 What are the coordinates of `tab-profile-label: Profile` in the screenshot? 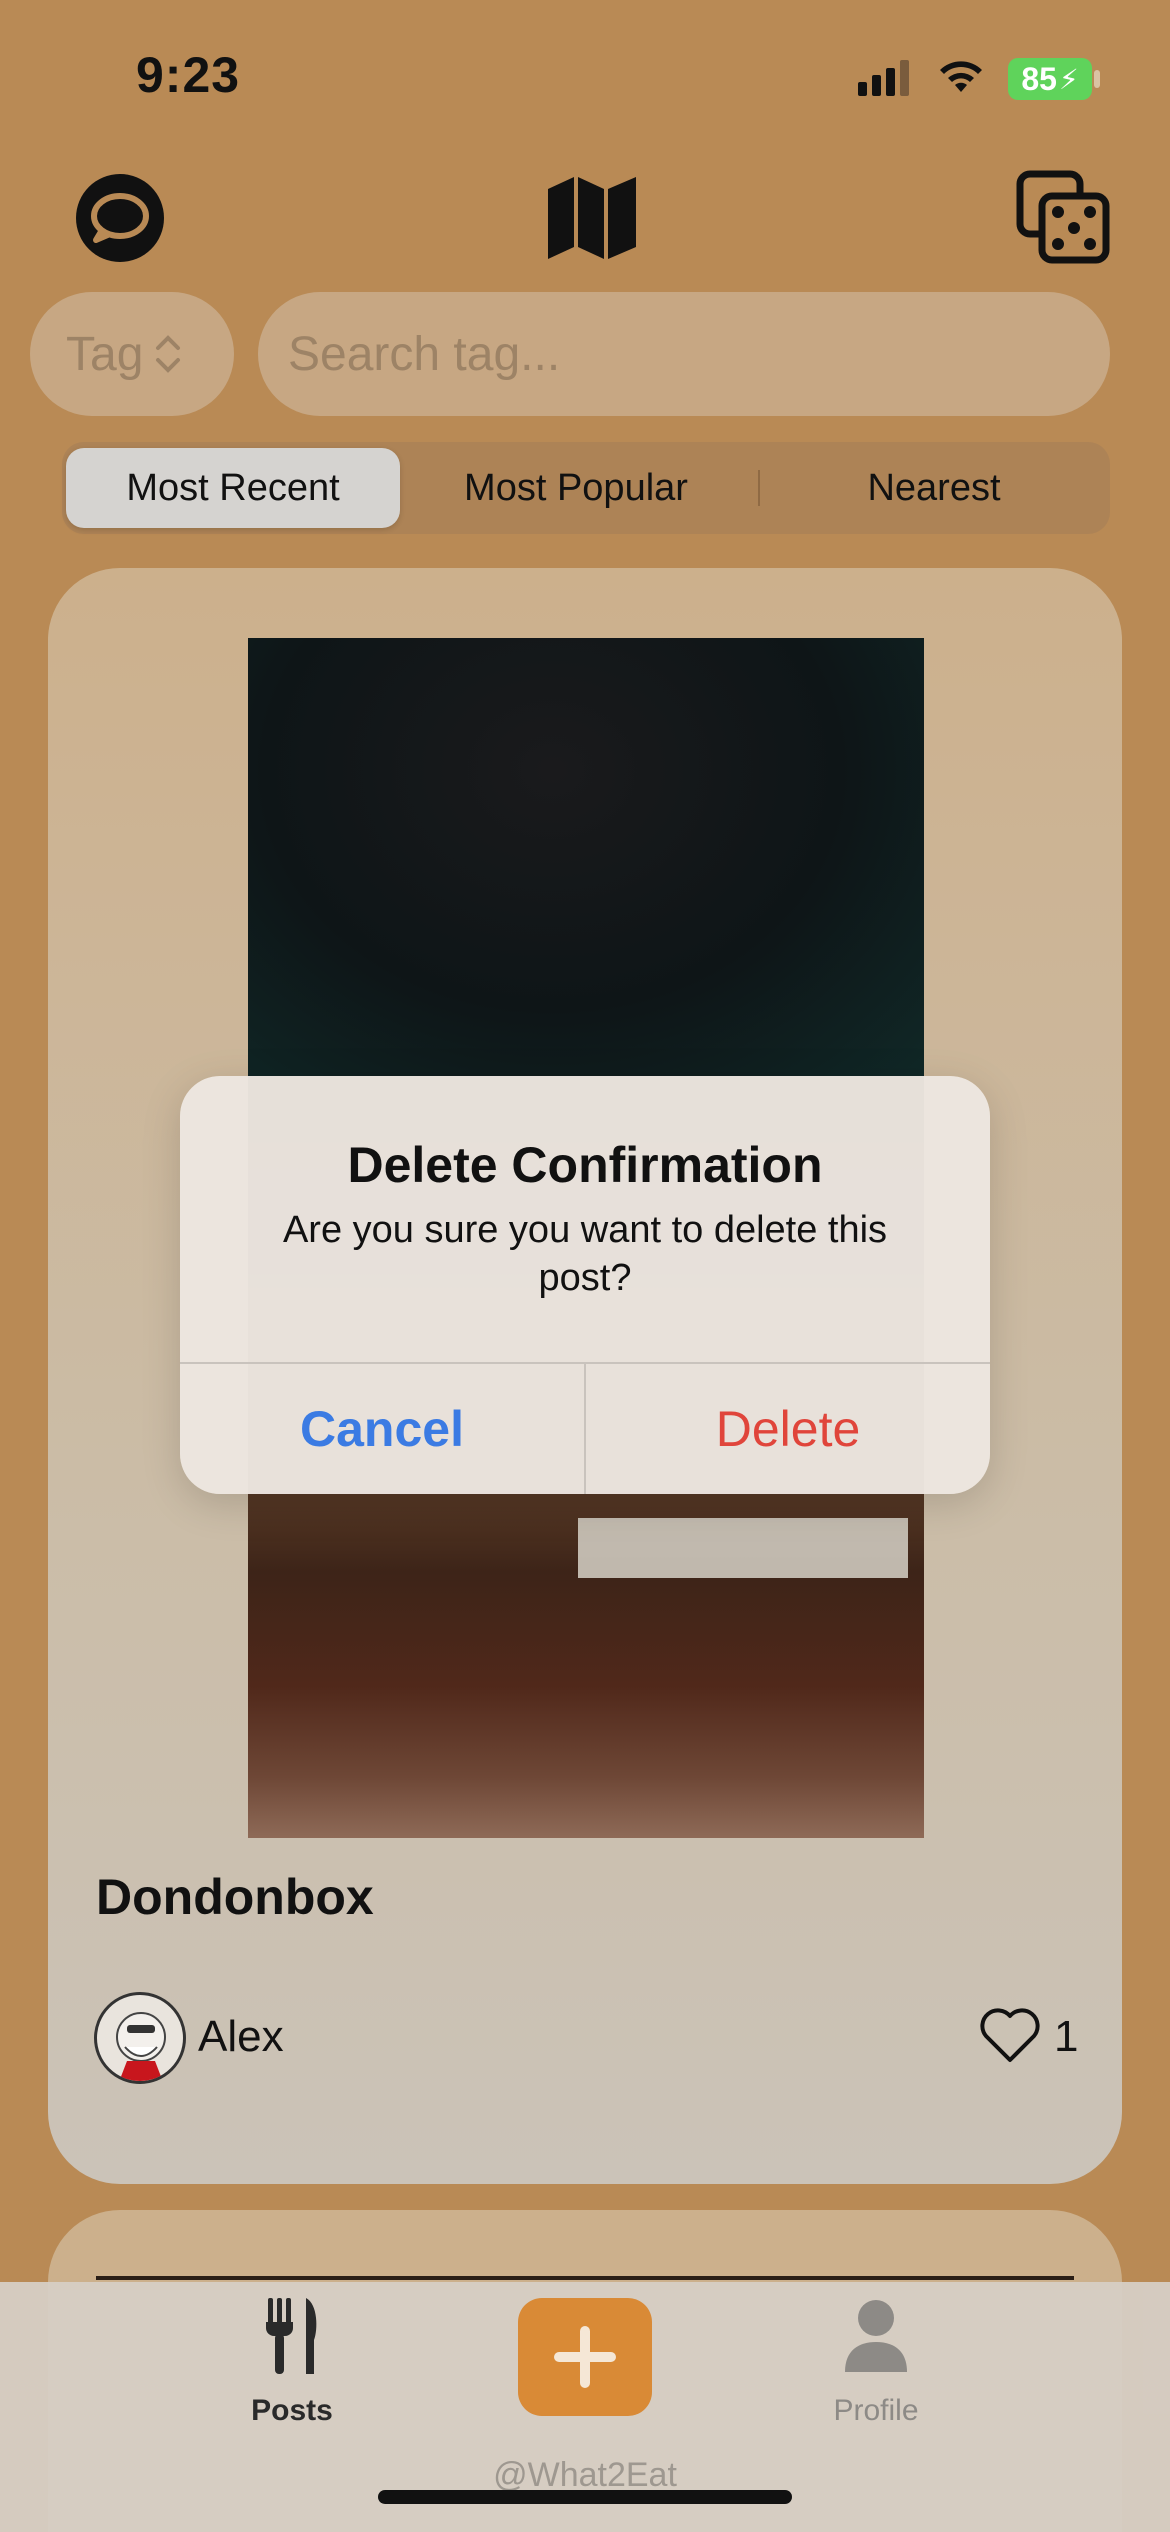 It's located at (876, 2410).